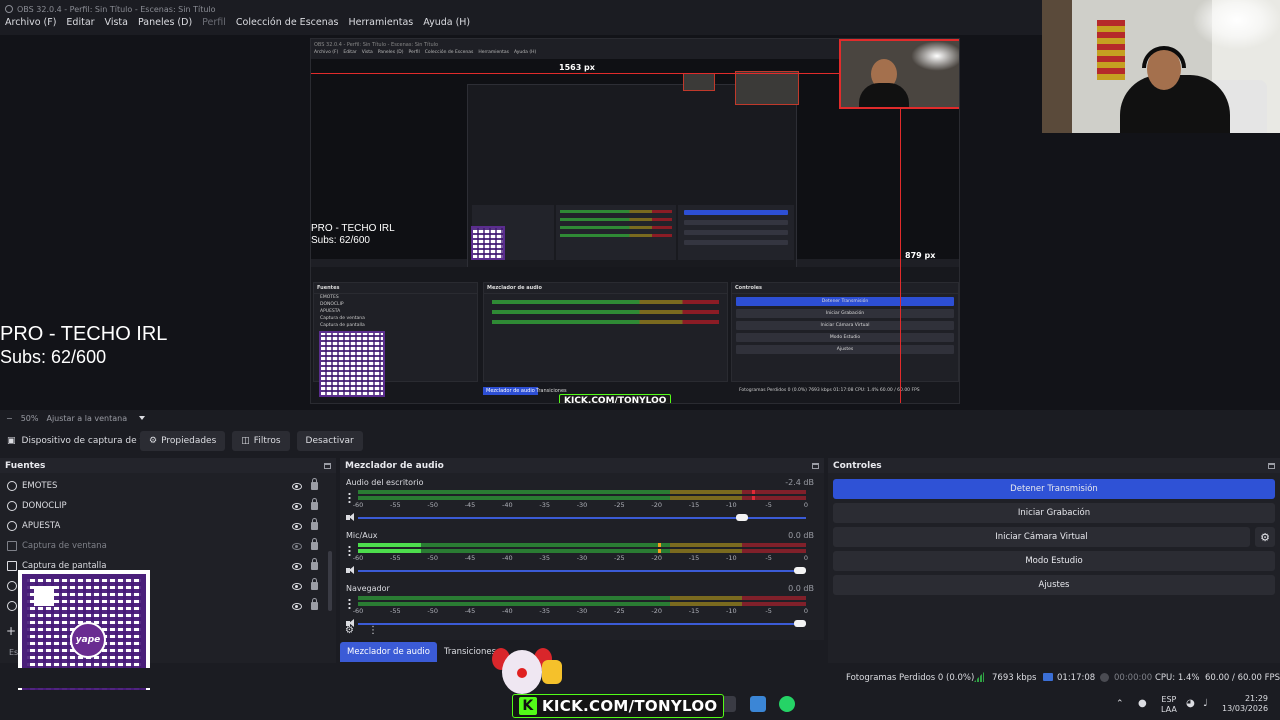 The width and height of the screenshot is (1280, 720). Describe the element at coordinates (1142, 703) in the screenshot. I see `microphone-icon: ●` at that location.